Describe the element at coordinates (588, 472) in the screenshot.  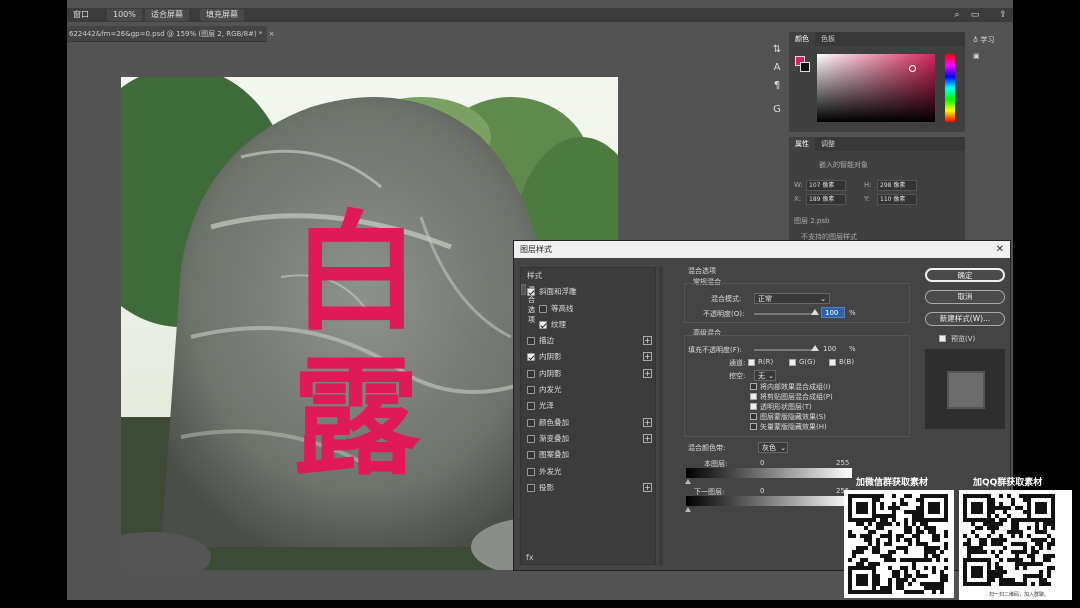
I see `style-item: 外发光` at that location.